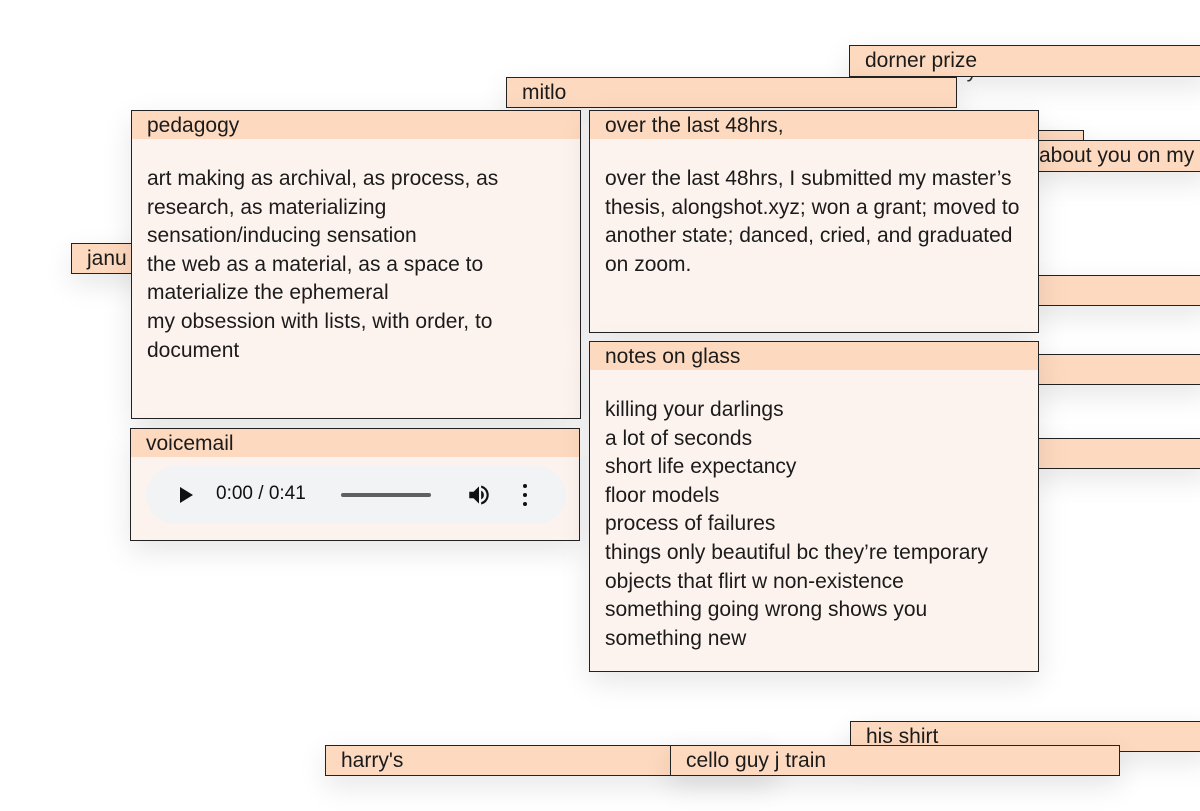 The width and height of the screenshot is (1200, 811). I want to click on window-title: about you on my, so click(1115, 155).